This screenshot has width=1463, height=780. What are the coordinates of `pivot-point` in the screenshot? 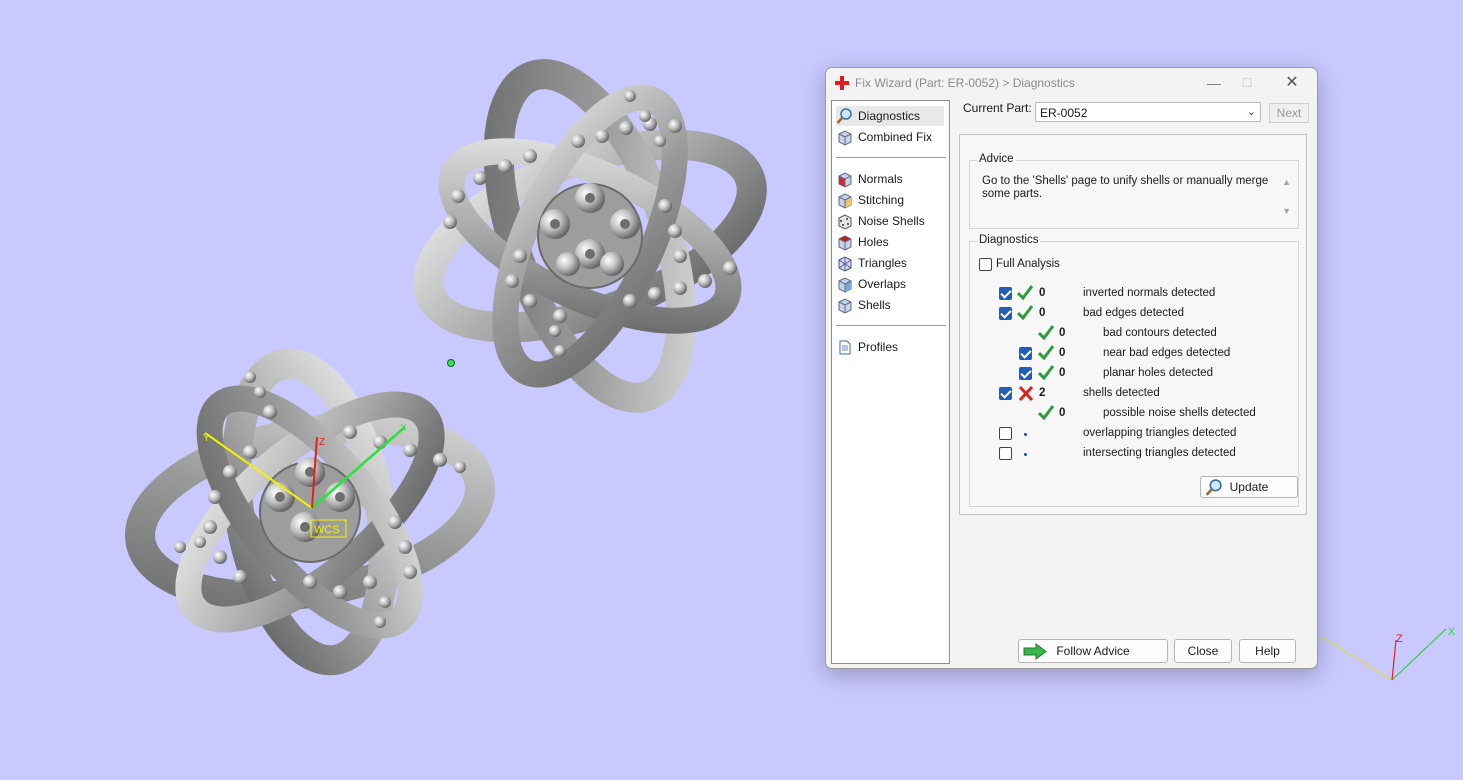 It's located at (451, 363).